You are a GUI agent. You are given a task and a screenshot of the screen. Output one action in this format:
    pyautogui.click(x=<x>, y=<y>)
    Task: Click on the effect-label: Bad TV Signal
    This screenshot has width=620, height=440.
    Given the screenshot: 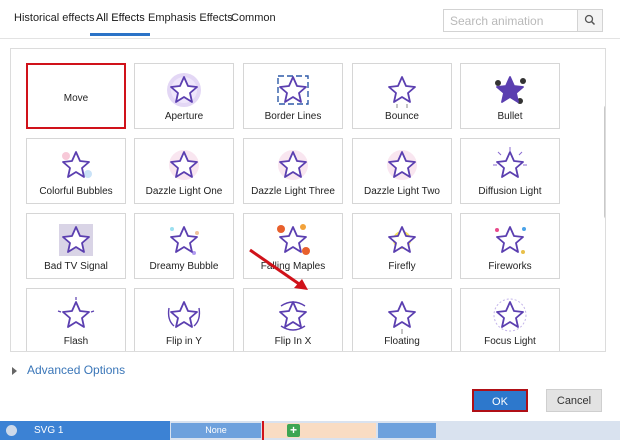 What is the action you would take?
    pyautogui.click(x=76, y=266)
    